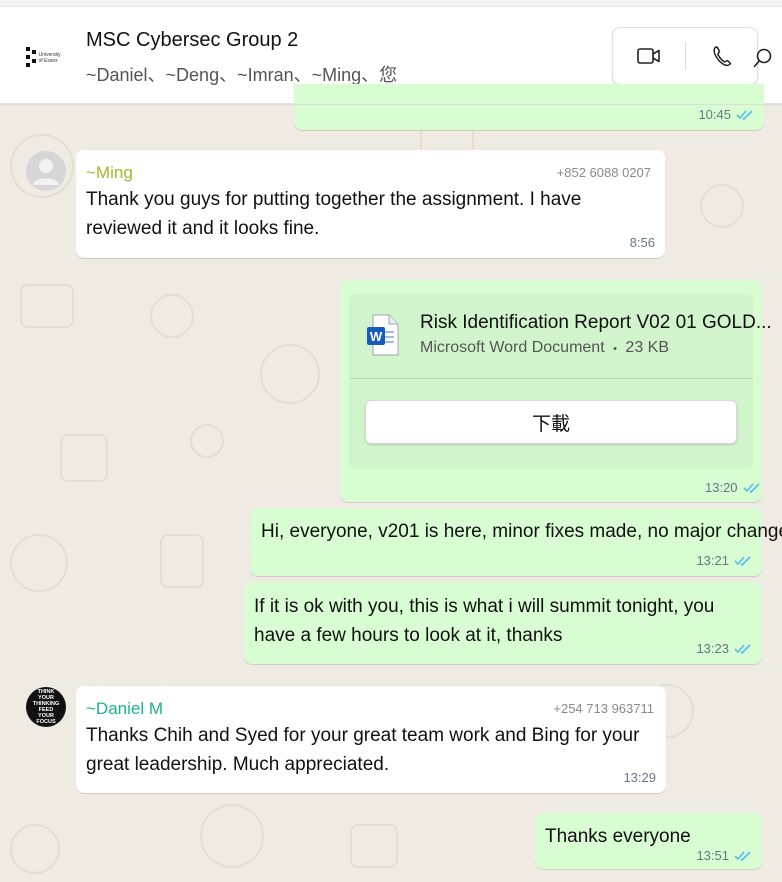 This screenshot has width=782, height=882. I want to click on svg-text: W, so click(376, 336).